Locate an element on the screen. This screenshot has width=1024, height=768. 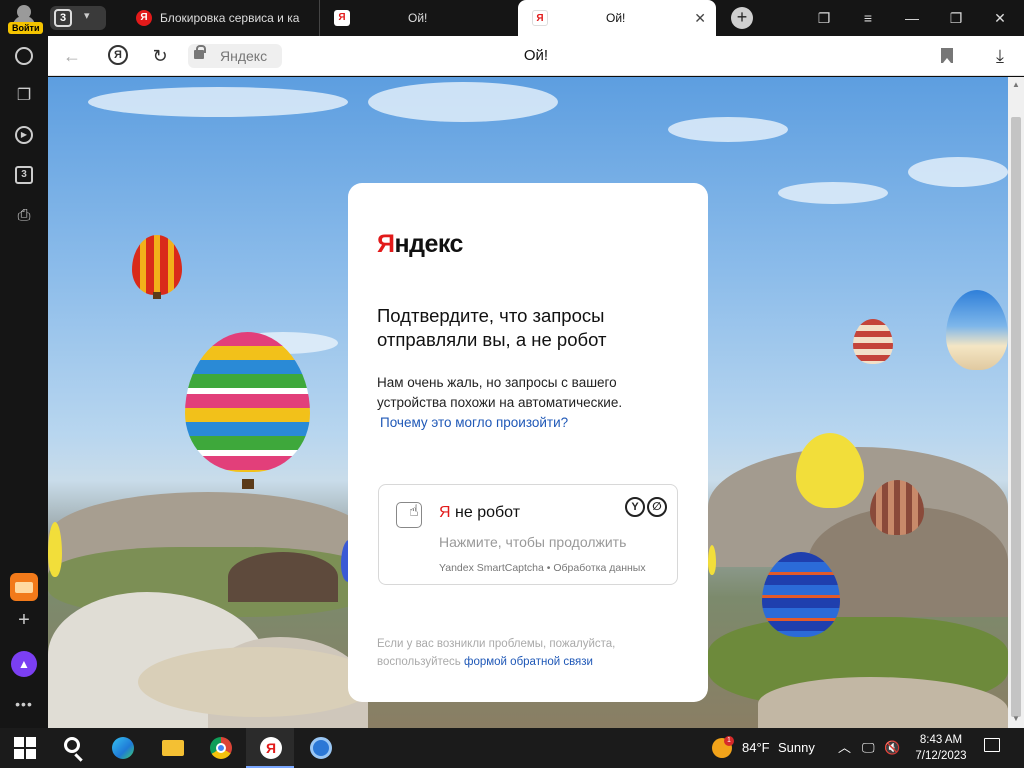
tab-2: Я Ой! is located at coordinates (418, 18).